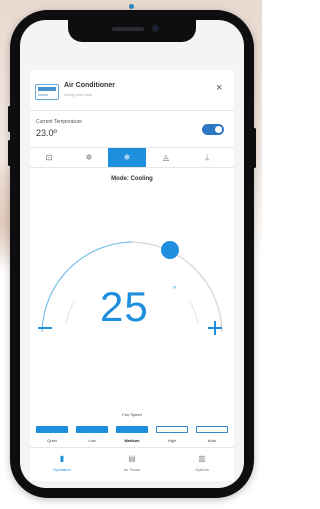 The height and width of the screenshot is (509, 320). What do you see at coordinates (59, 122) in the screenshot?
I see `current-temperature-label: Current Temperature` at bounding box center [59, 122].